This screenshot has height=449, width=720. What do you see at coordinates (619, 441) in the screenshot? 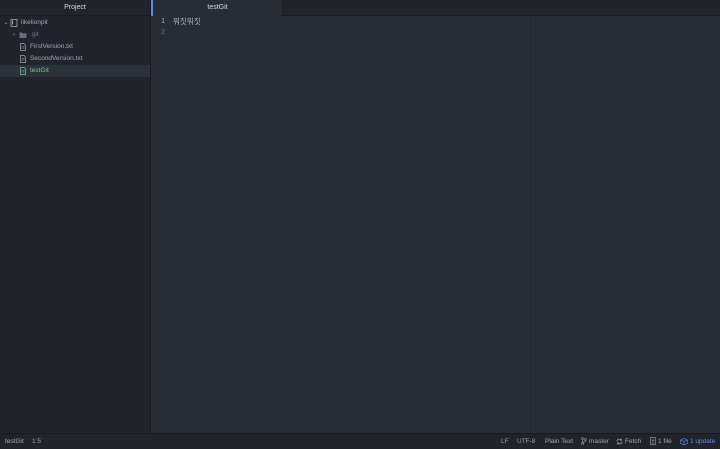
I see `sync-icon` at bounding box center [619, 441].